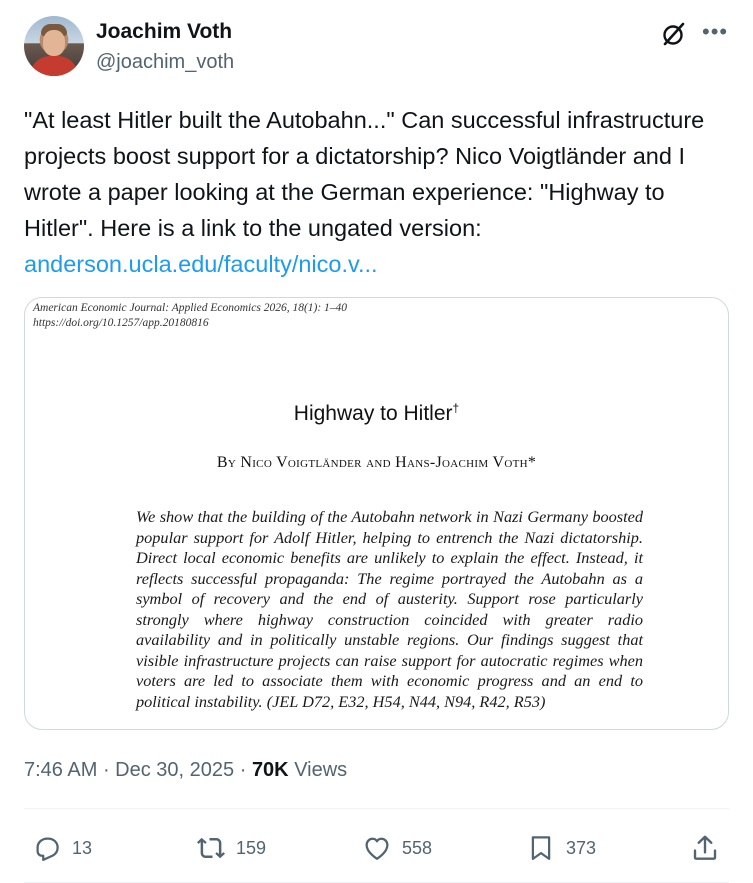 The image size is (753, 883). Describe the element at coordinates (376, 808) in the screenshot. I see `divider-top` at that location.